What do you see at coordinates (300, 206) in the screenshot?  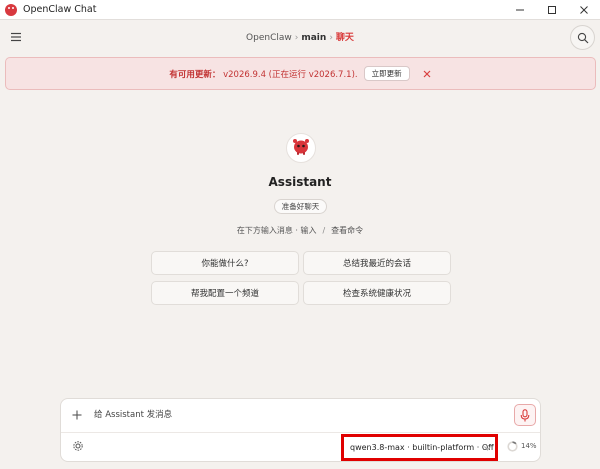 I see `status-badge: 准备好聊天` at bounding box center [300, 206].